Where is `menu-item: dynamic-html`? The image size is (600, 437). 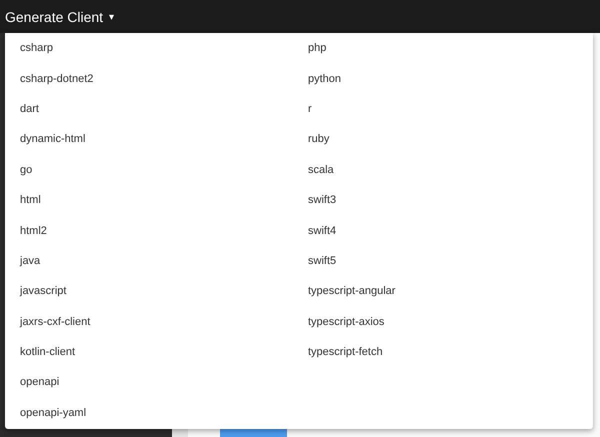
menu-item: dynamic-html is located at coordinates (45, 139).